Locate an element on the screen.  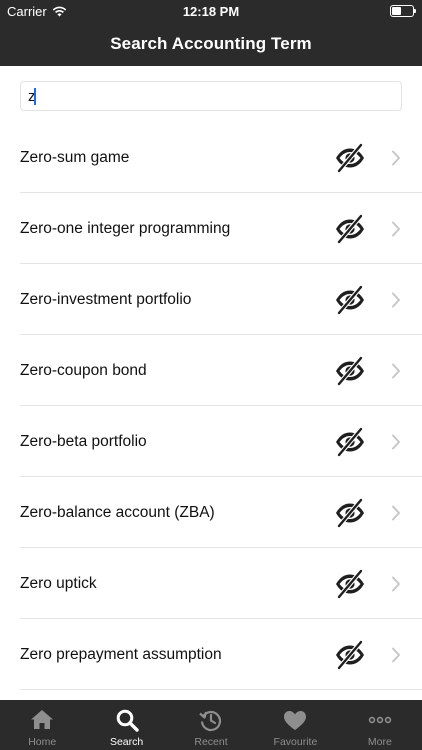
result-label: Zero-investment portfolio is located at coordinates (106, 299).